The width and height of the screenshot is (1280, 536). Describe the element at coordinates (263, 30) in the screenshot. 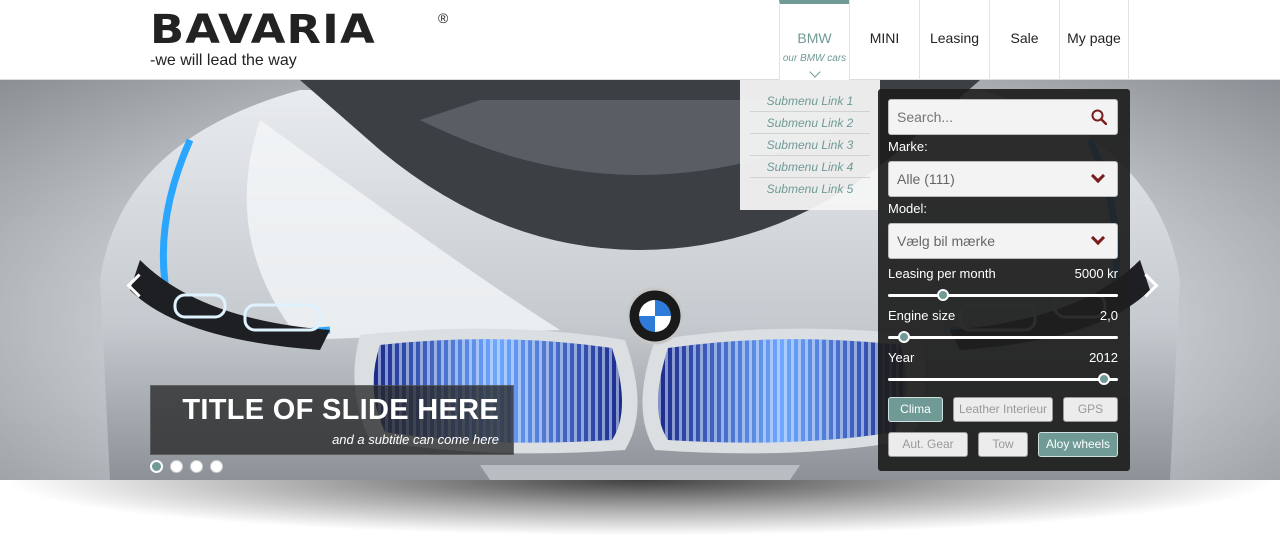

I see `logo-text: BAVARIA` at that location.